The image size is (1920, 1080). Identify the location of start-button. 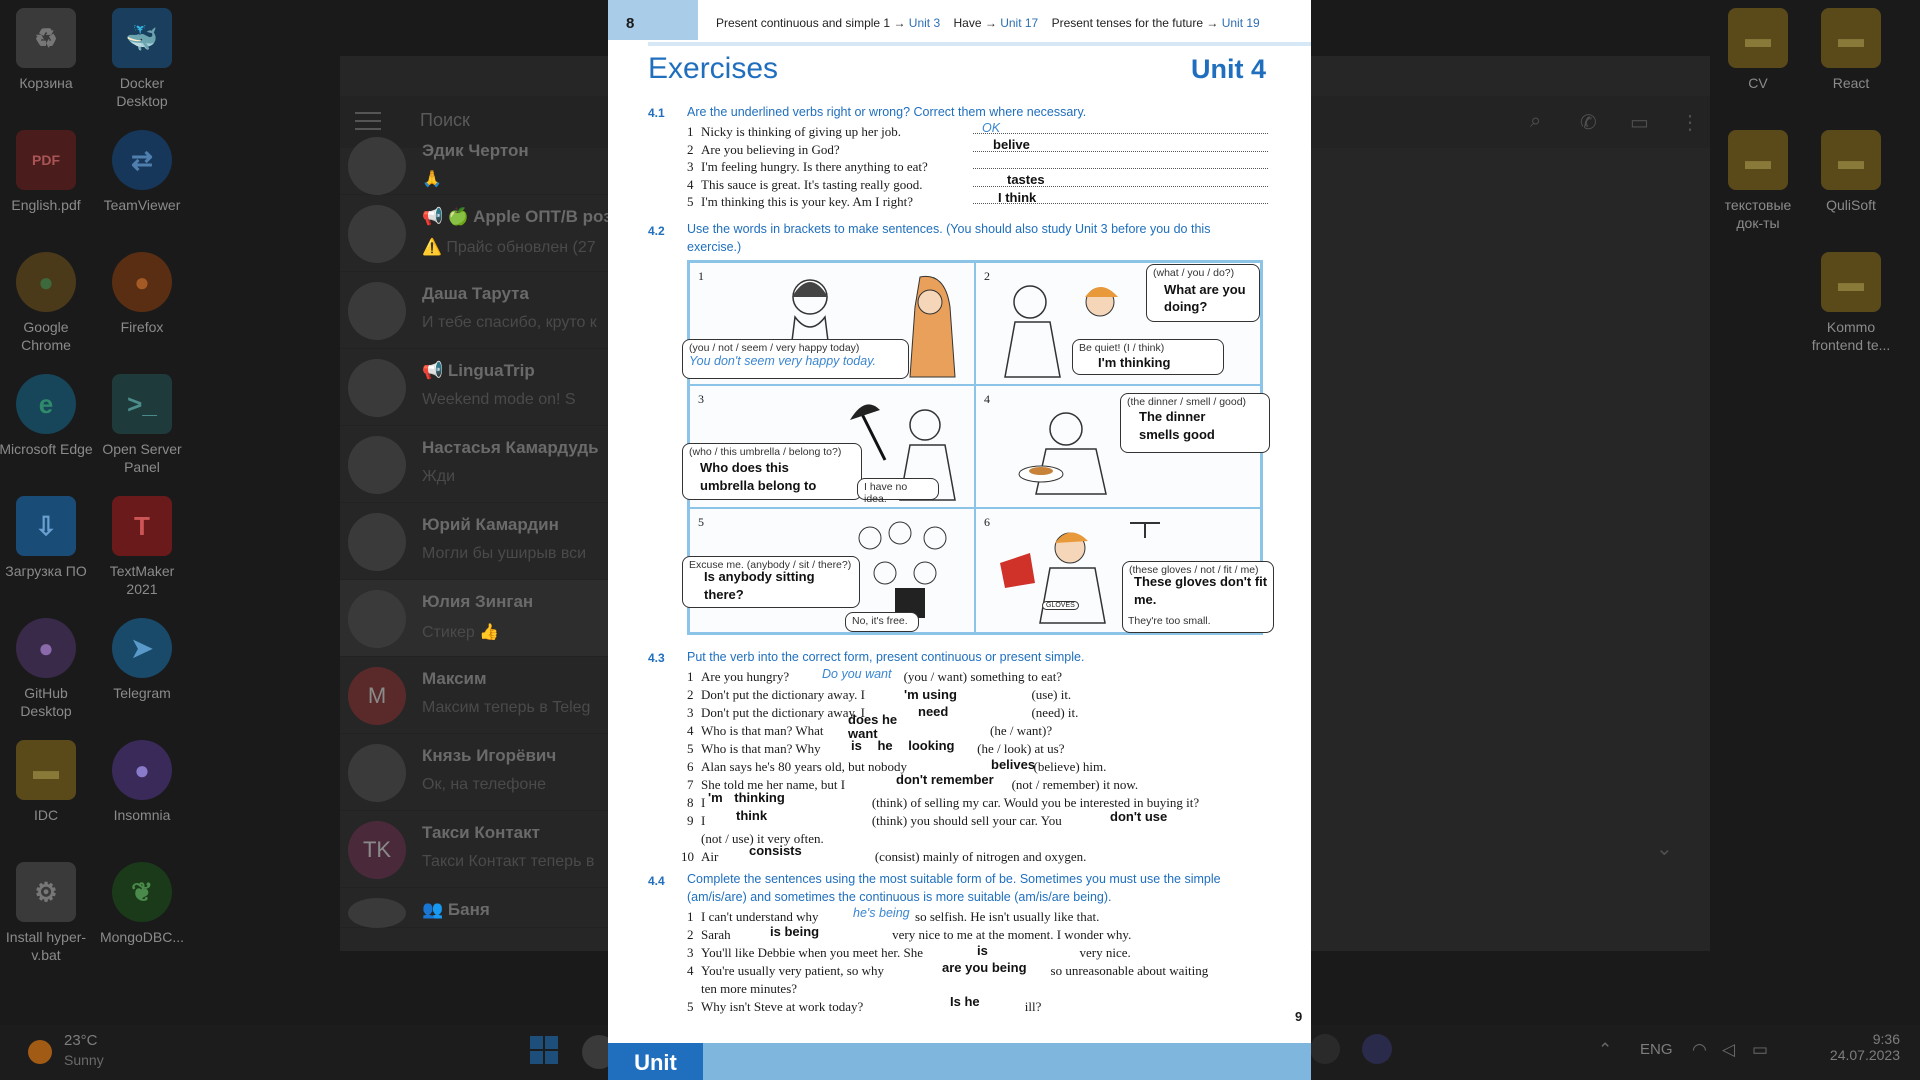
(544, 1050).